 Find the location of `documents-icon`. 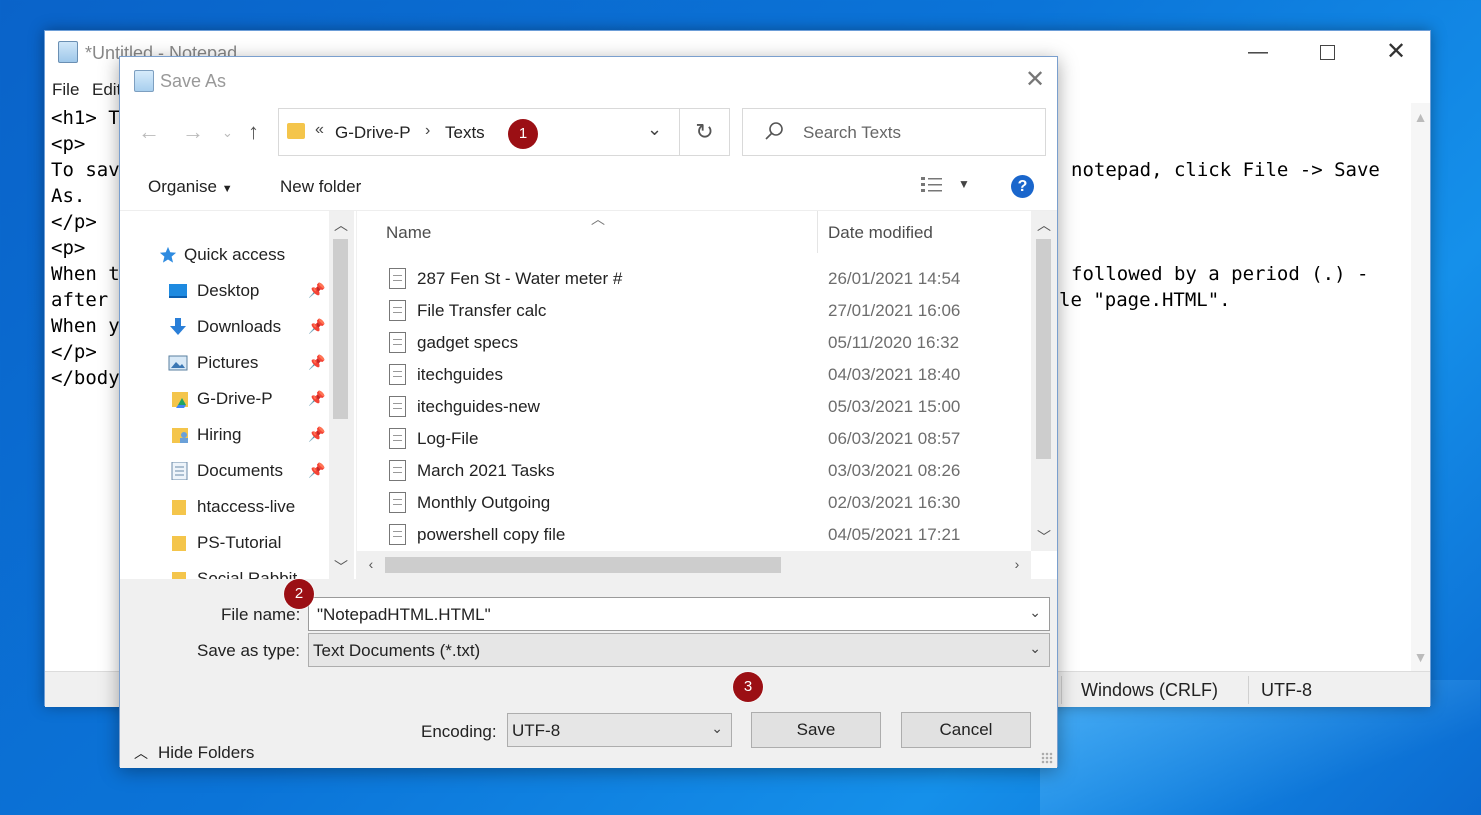

documents-icon is located at coordinates (179, 471).